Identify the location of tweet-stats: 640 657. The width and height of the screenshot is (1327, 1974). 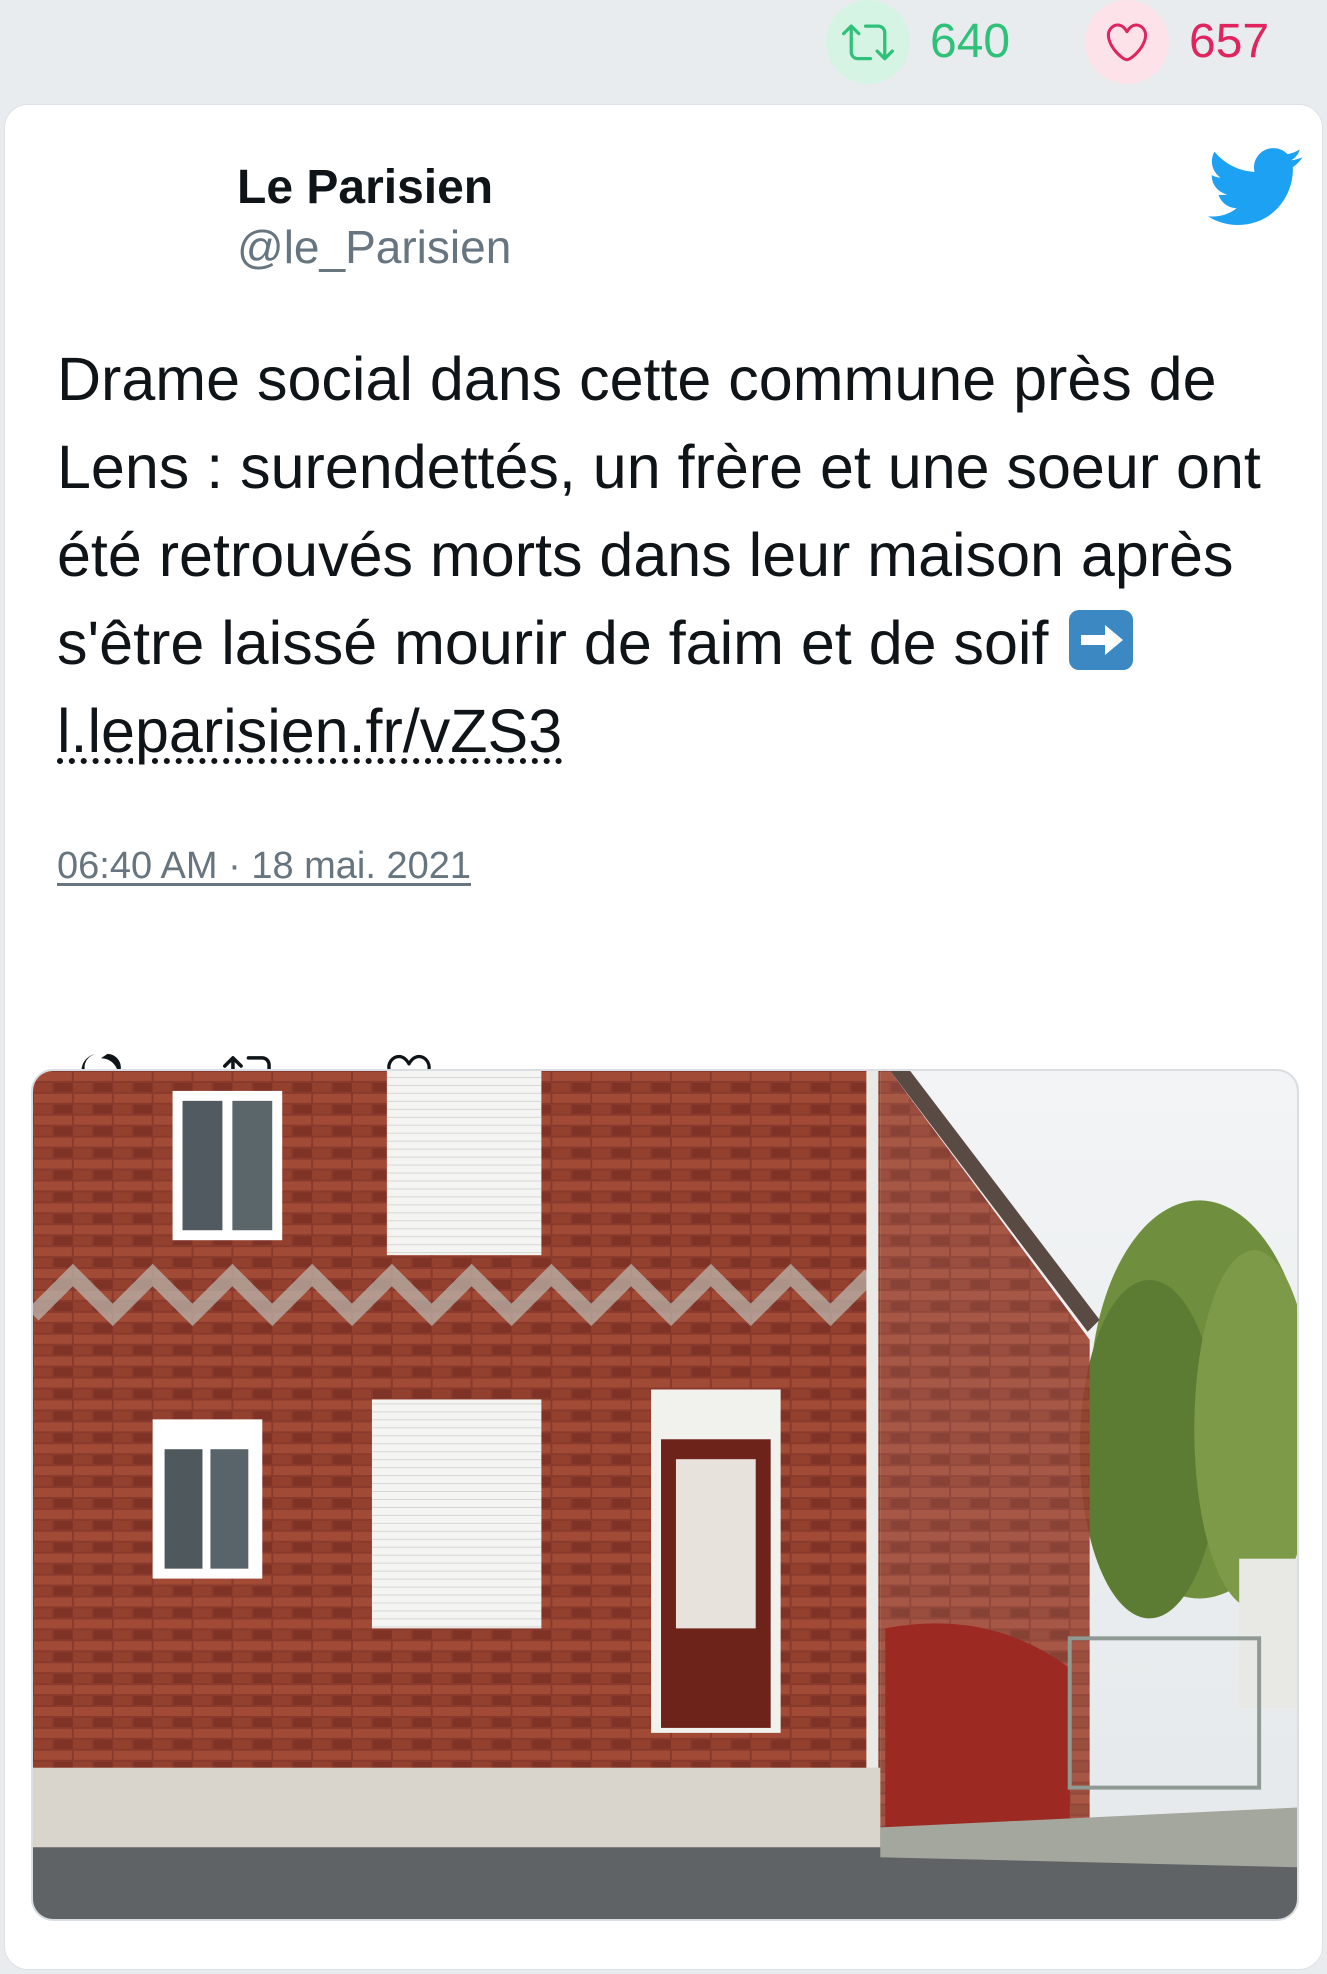
(663, 51).